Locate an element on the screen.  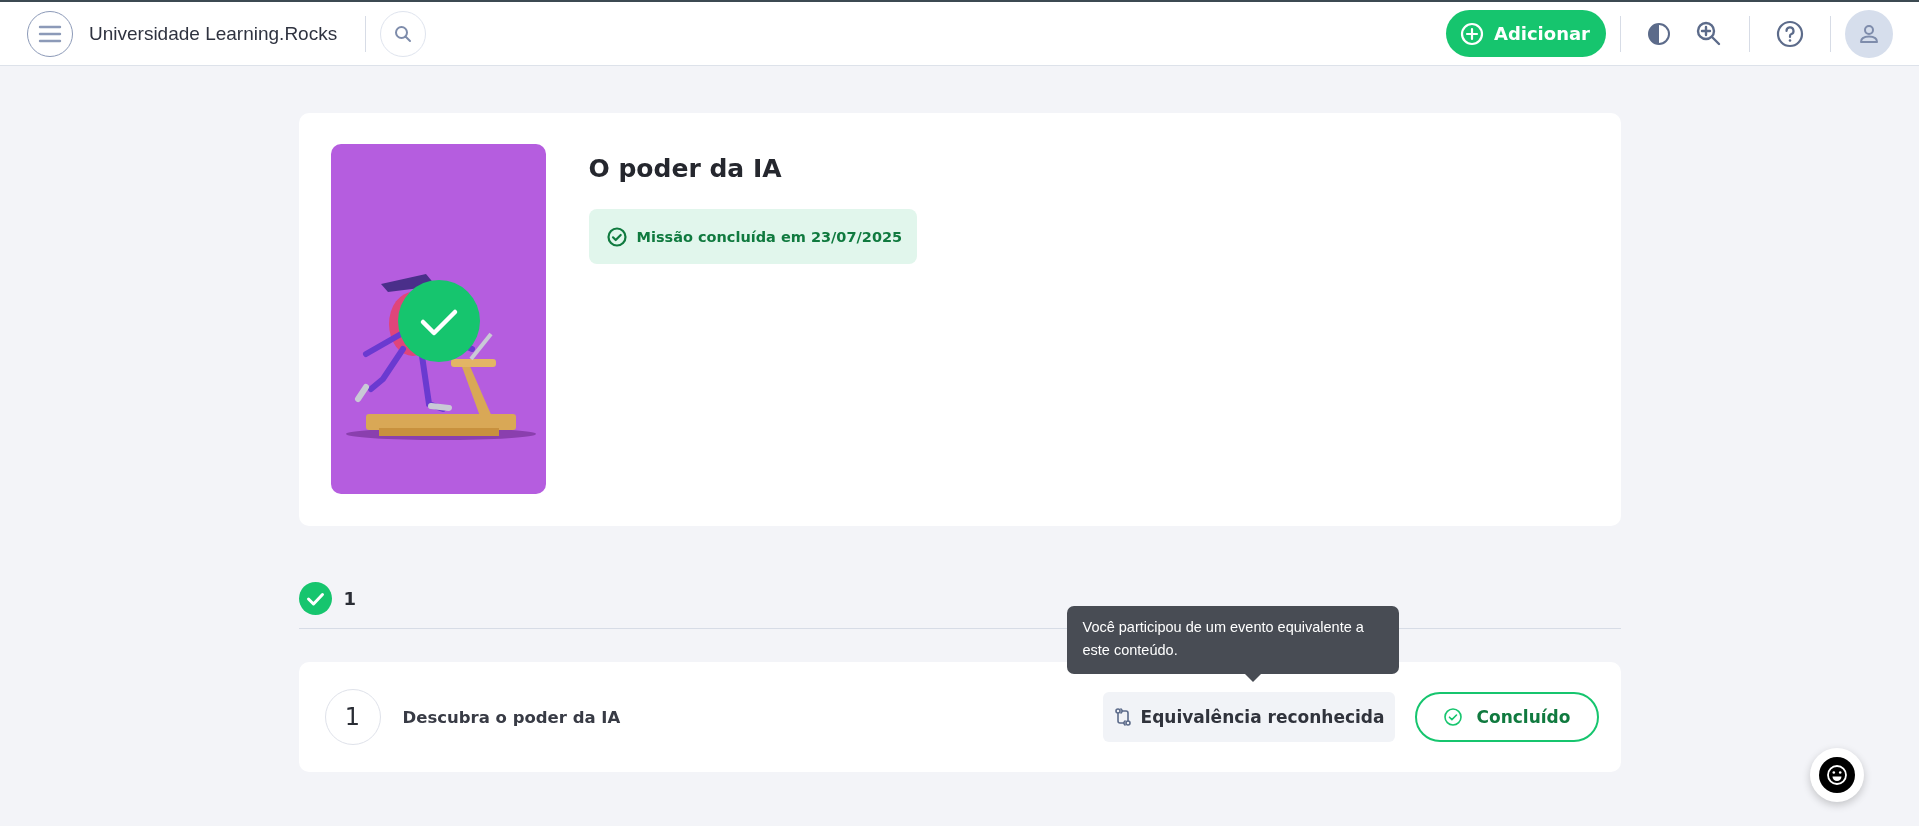
search-icon is located at coordinates (403, 33).